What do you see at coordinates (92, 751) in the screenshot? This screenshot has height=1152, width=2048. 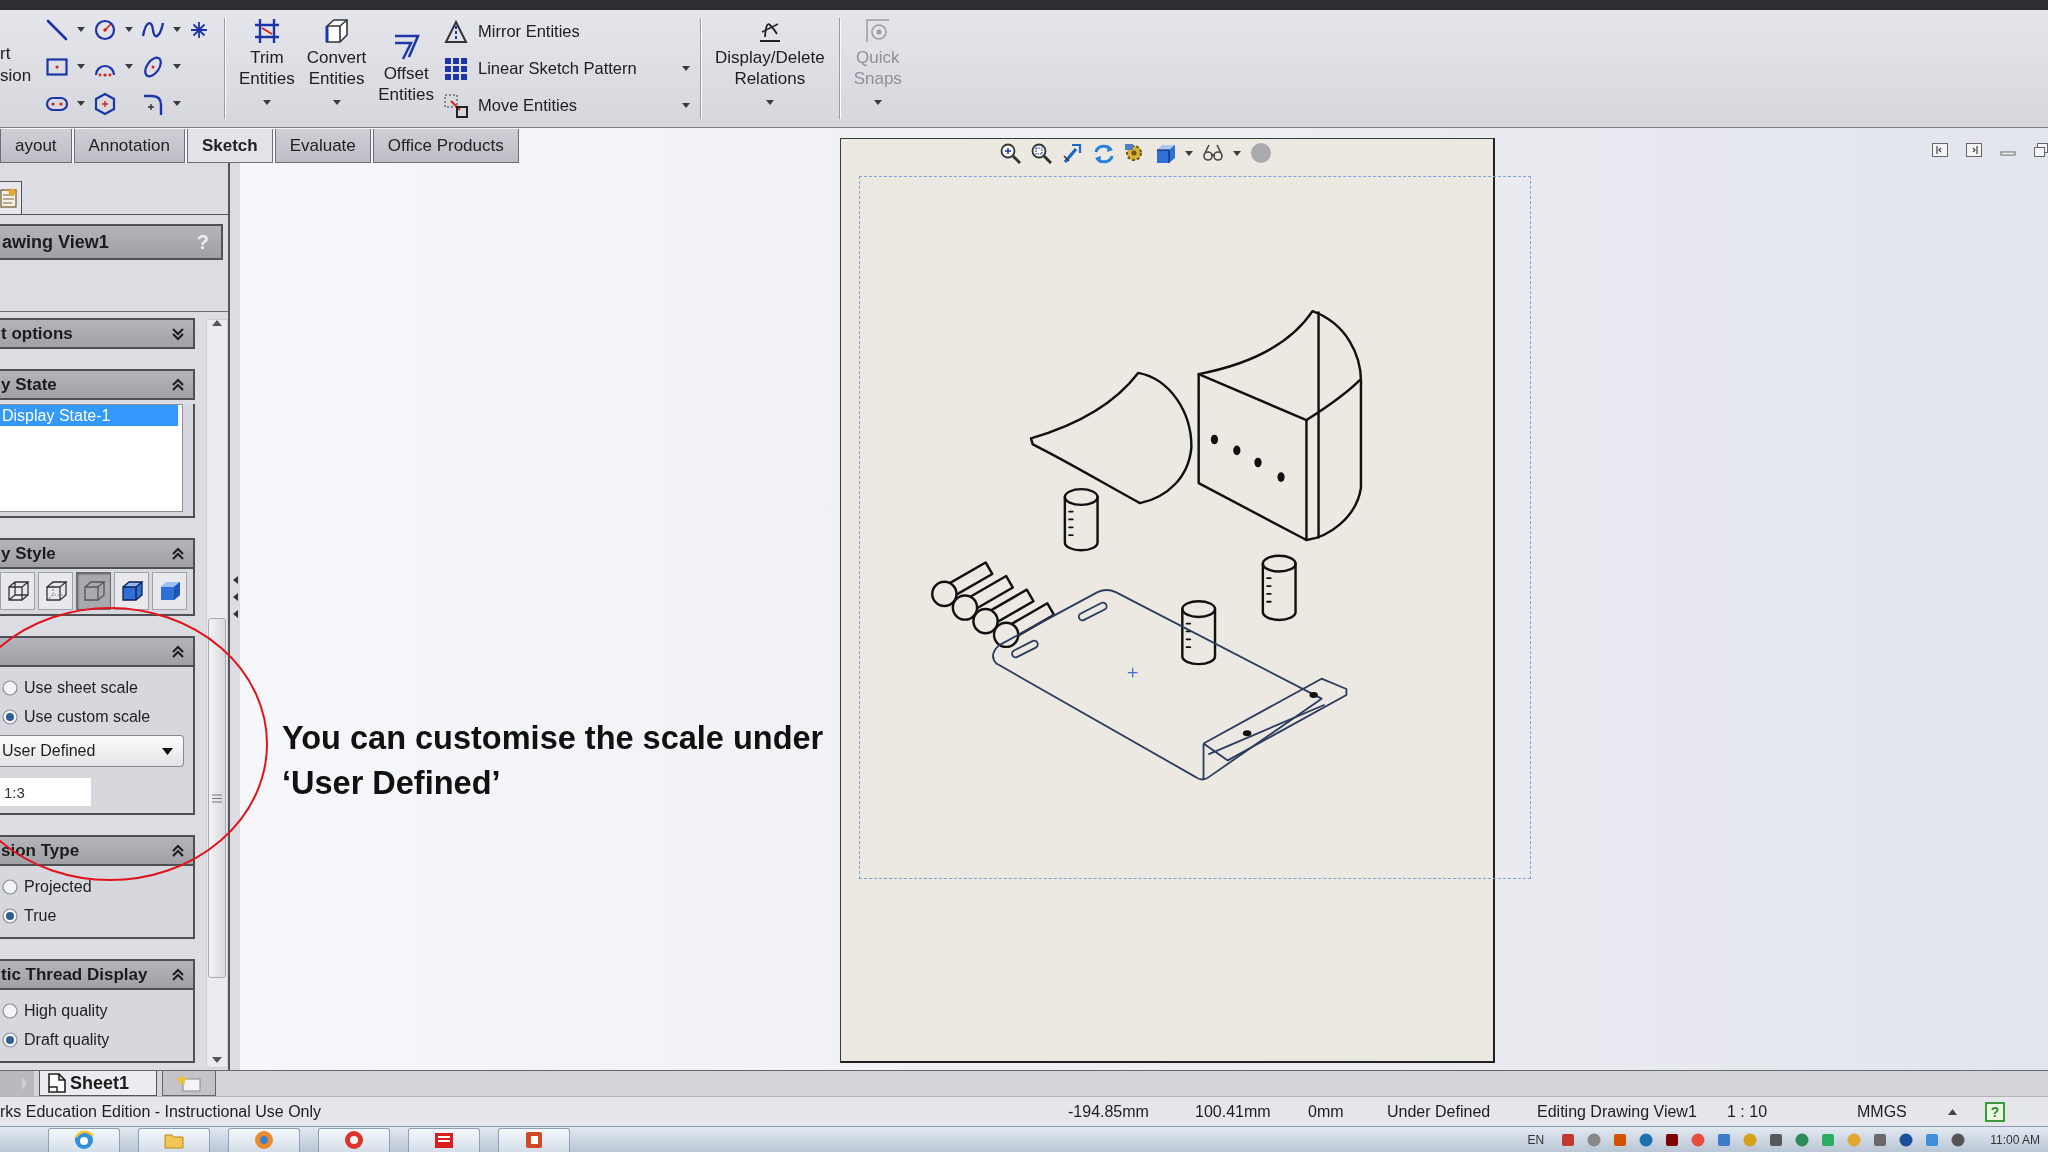 I see `scale-dropdown: User Defined` at bounding box center [92, 751].